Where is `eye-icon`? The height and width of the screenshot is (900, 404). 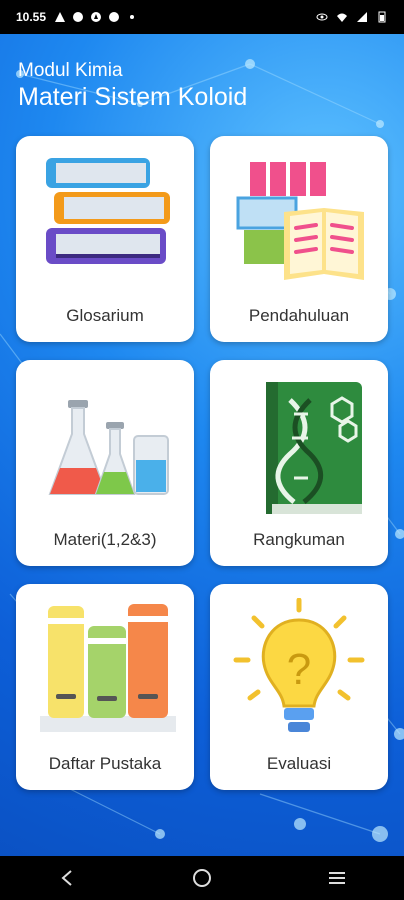 eye-icon is located at coordinates (322, 17).